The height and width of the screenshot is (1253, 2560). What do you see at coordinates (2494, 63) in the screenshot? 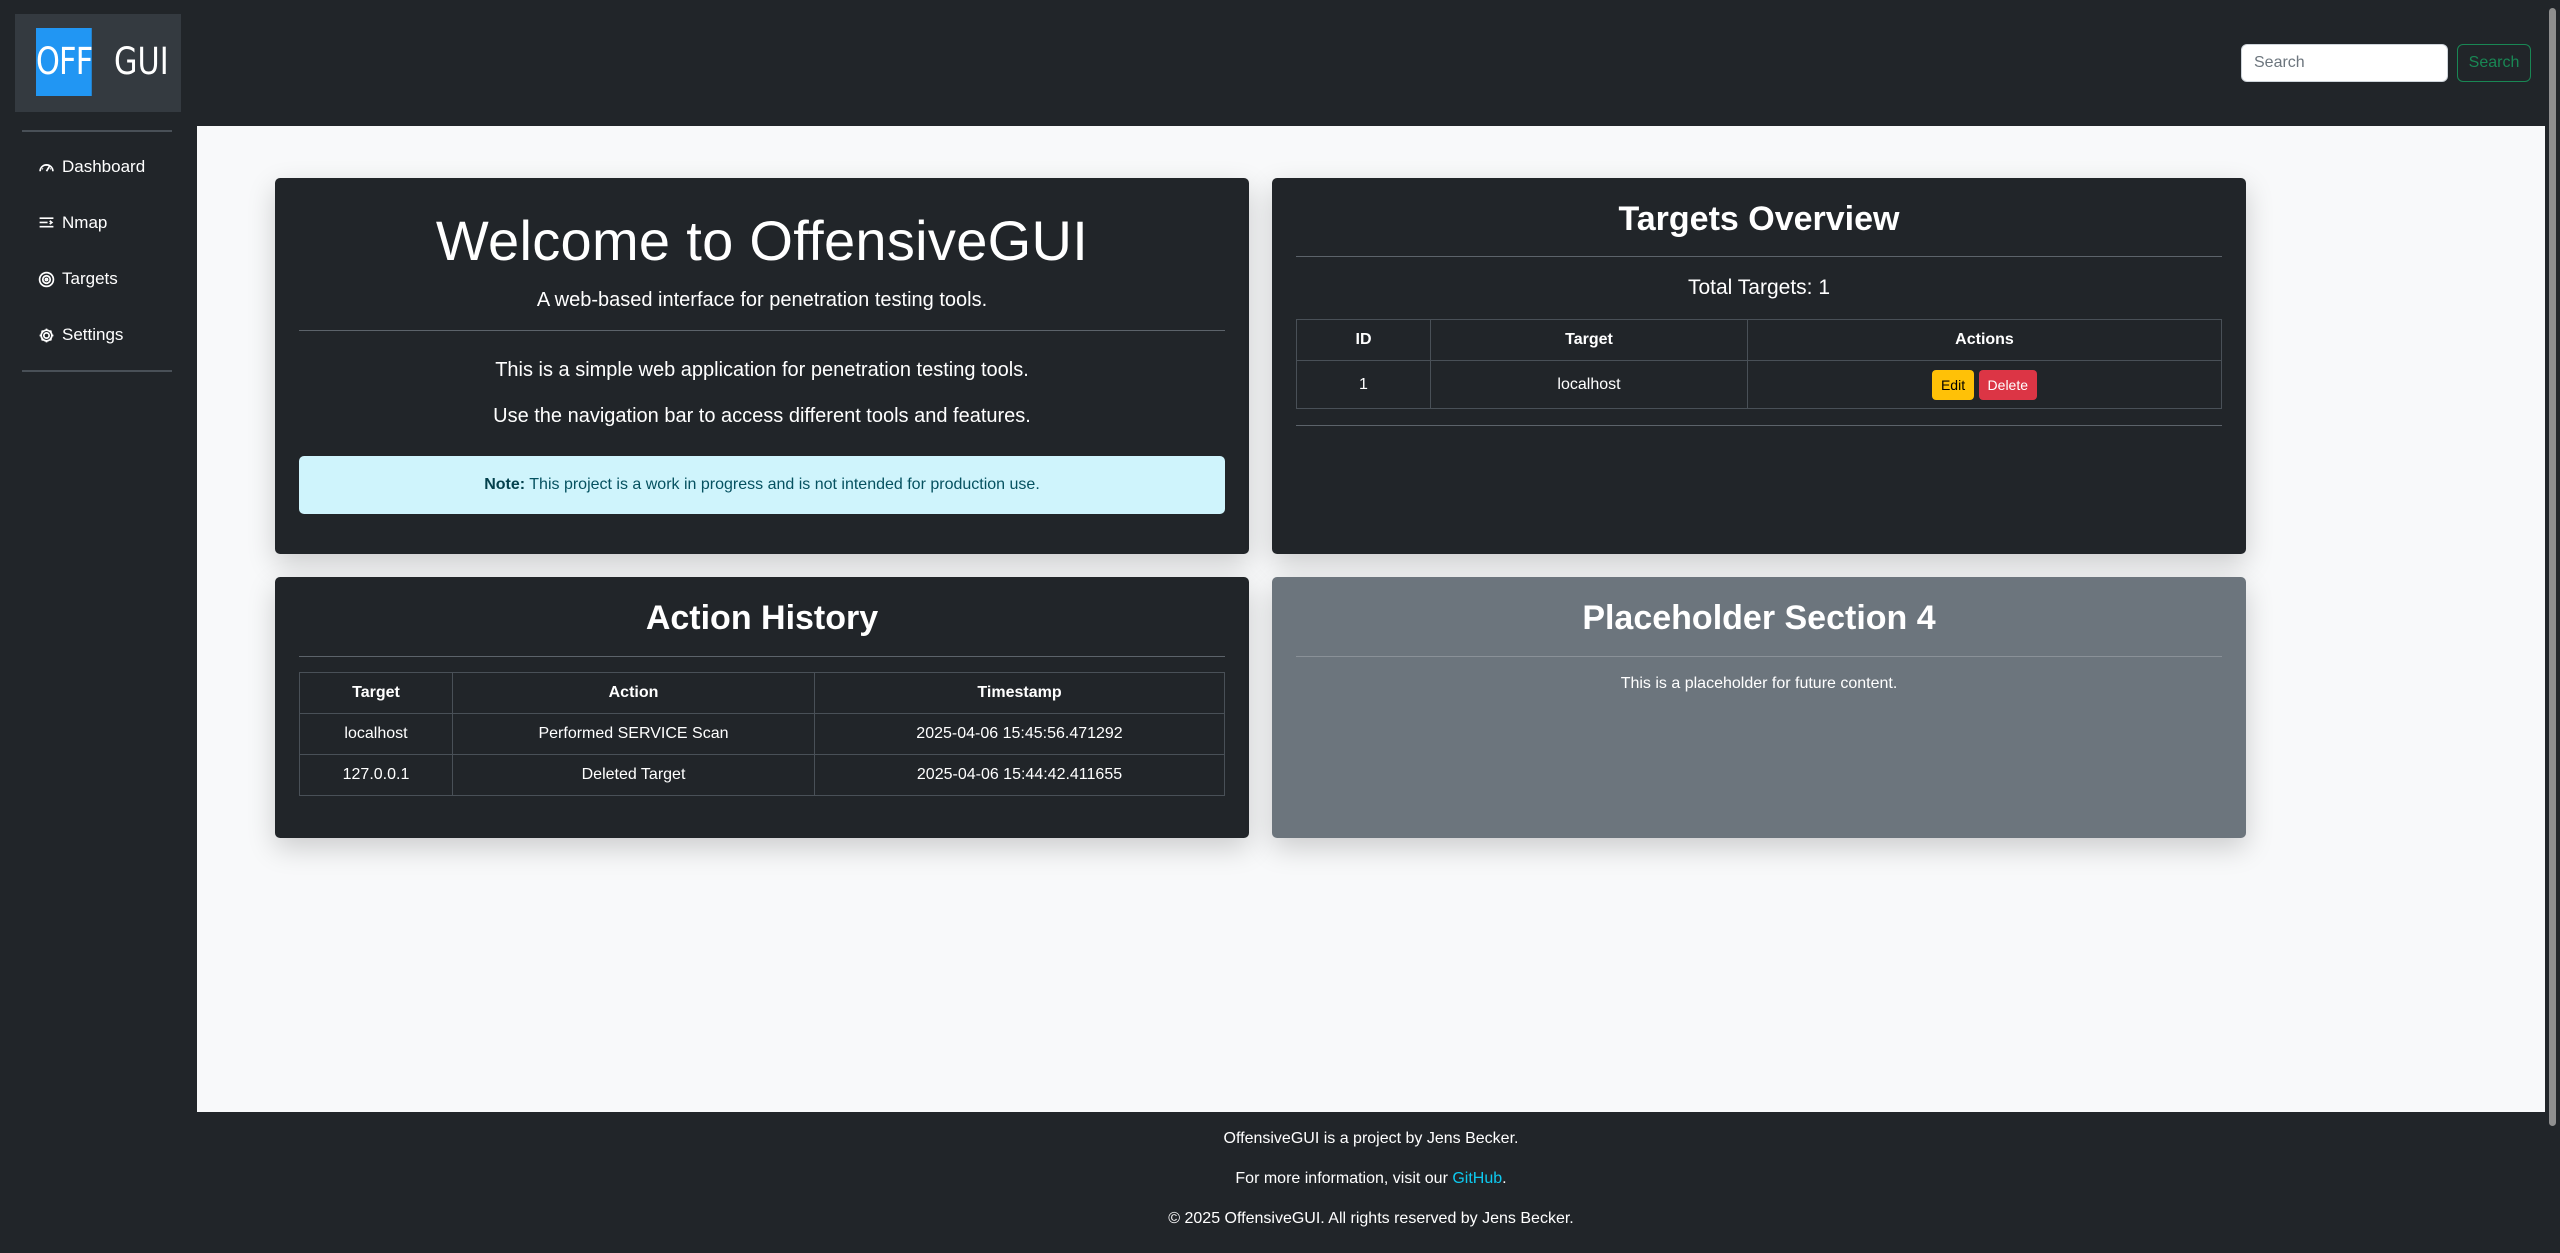
I see `search-button: Search` at bounding box center [2494, 63].